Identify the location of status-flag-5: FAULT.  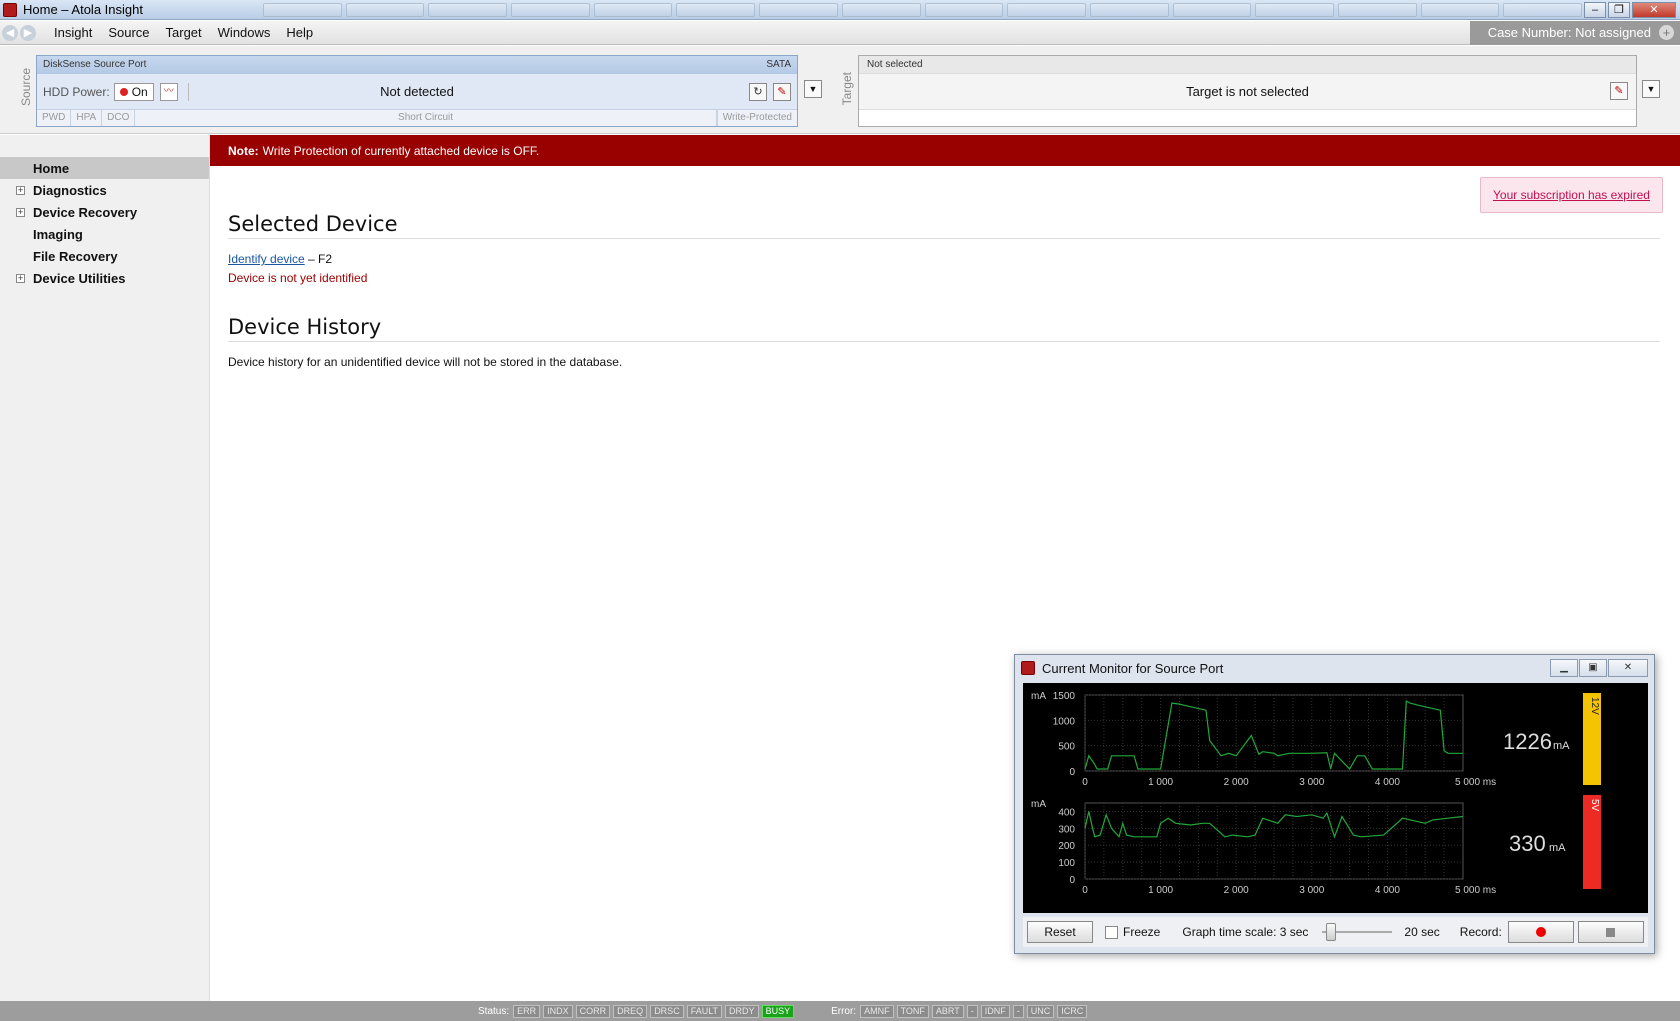
(704, 1011).